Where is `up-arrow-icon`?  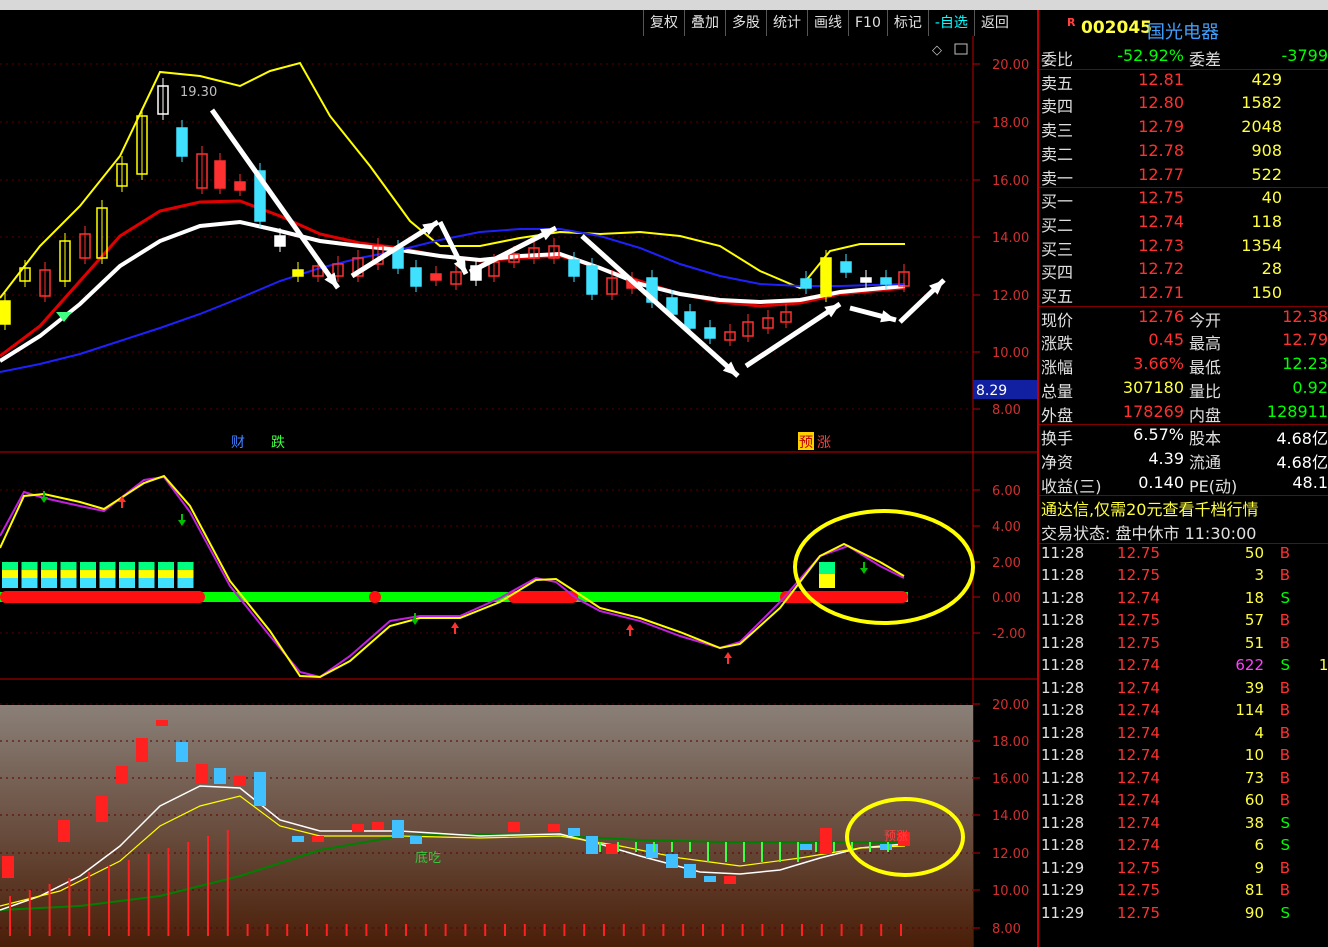
up-arrow-icon is located at coordinates (728, 655).